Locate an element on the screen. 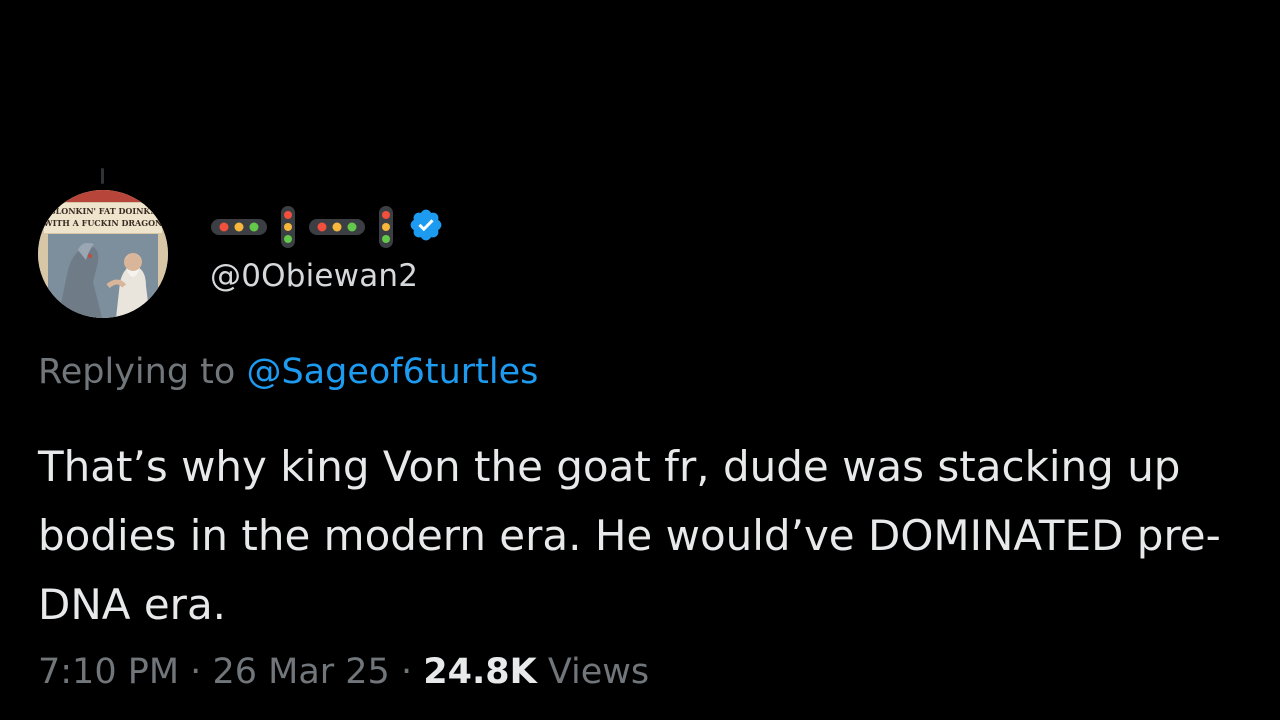 Image resolution: width=1280 pixels, height=720 pixels. tweet-date: 26 Mar 25 is located at coordinates (300, 672).